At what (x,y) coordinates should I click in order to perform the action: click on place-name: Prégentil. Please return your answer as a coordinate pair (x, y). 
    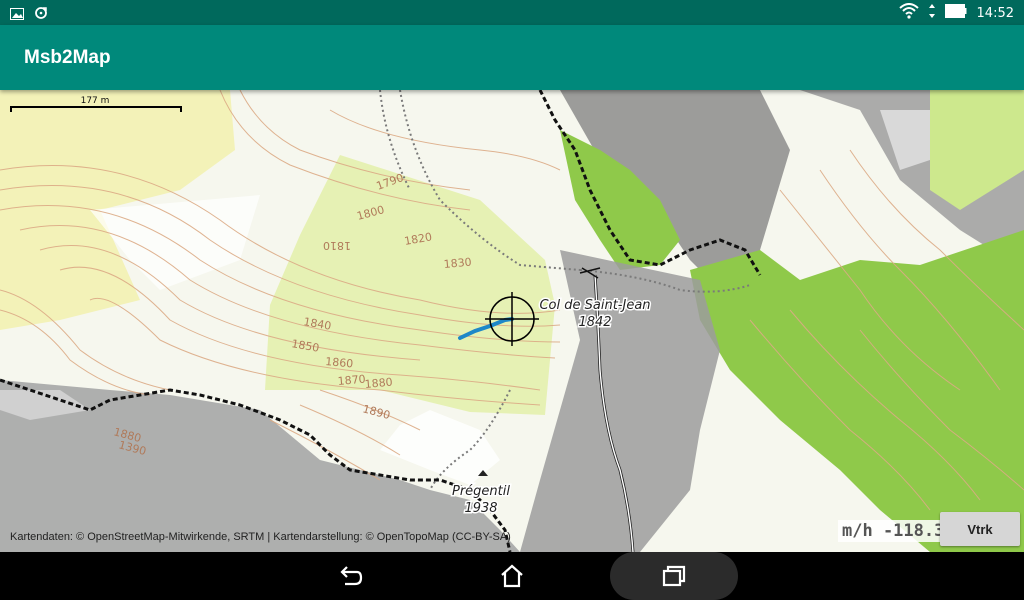
    Looking at the image, I should click on (481, 491).